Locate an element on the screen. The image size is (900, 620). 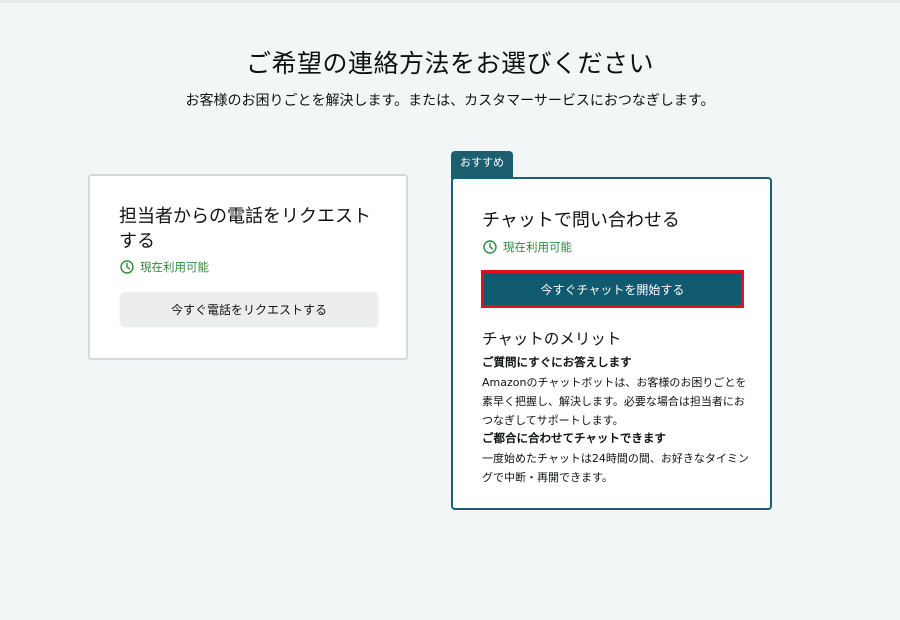
phone-card-title-line2: する is located at coordinates (137, 241).